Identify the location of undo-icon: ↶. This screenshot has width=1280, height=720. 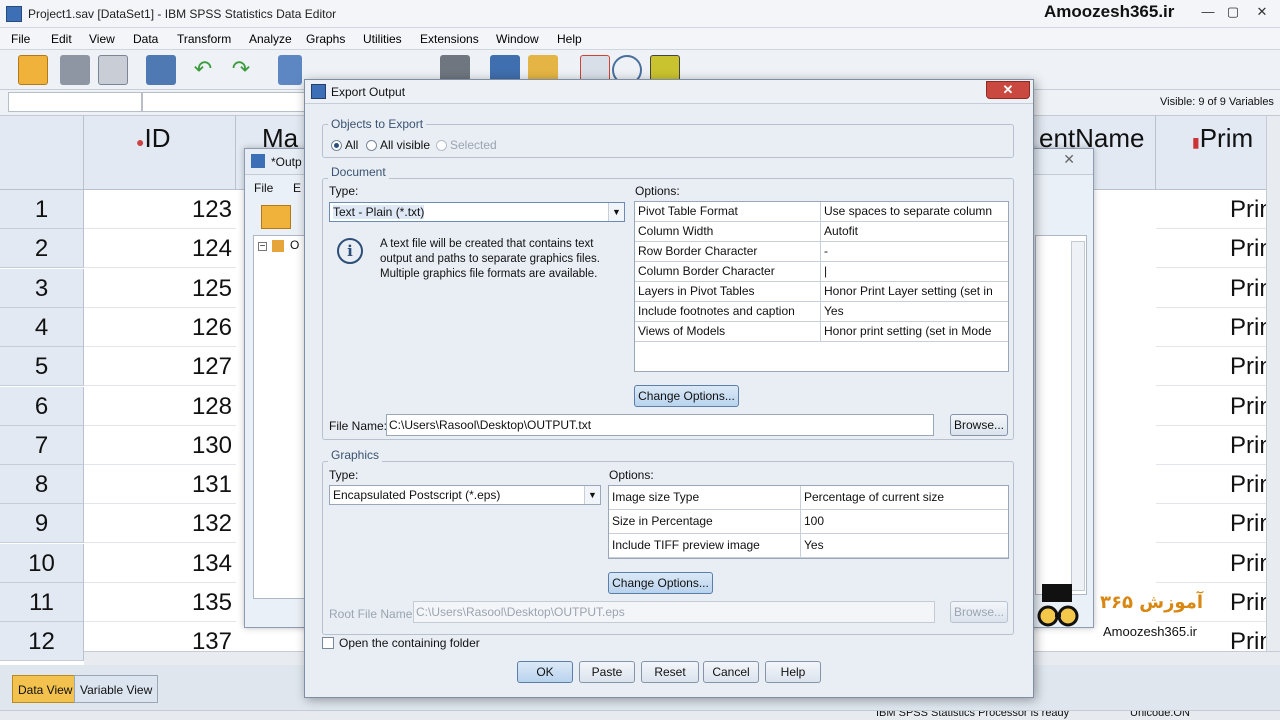
(203, 70).